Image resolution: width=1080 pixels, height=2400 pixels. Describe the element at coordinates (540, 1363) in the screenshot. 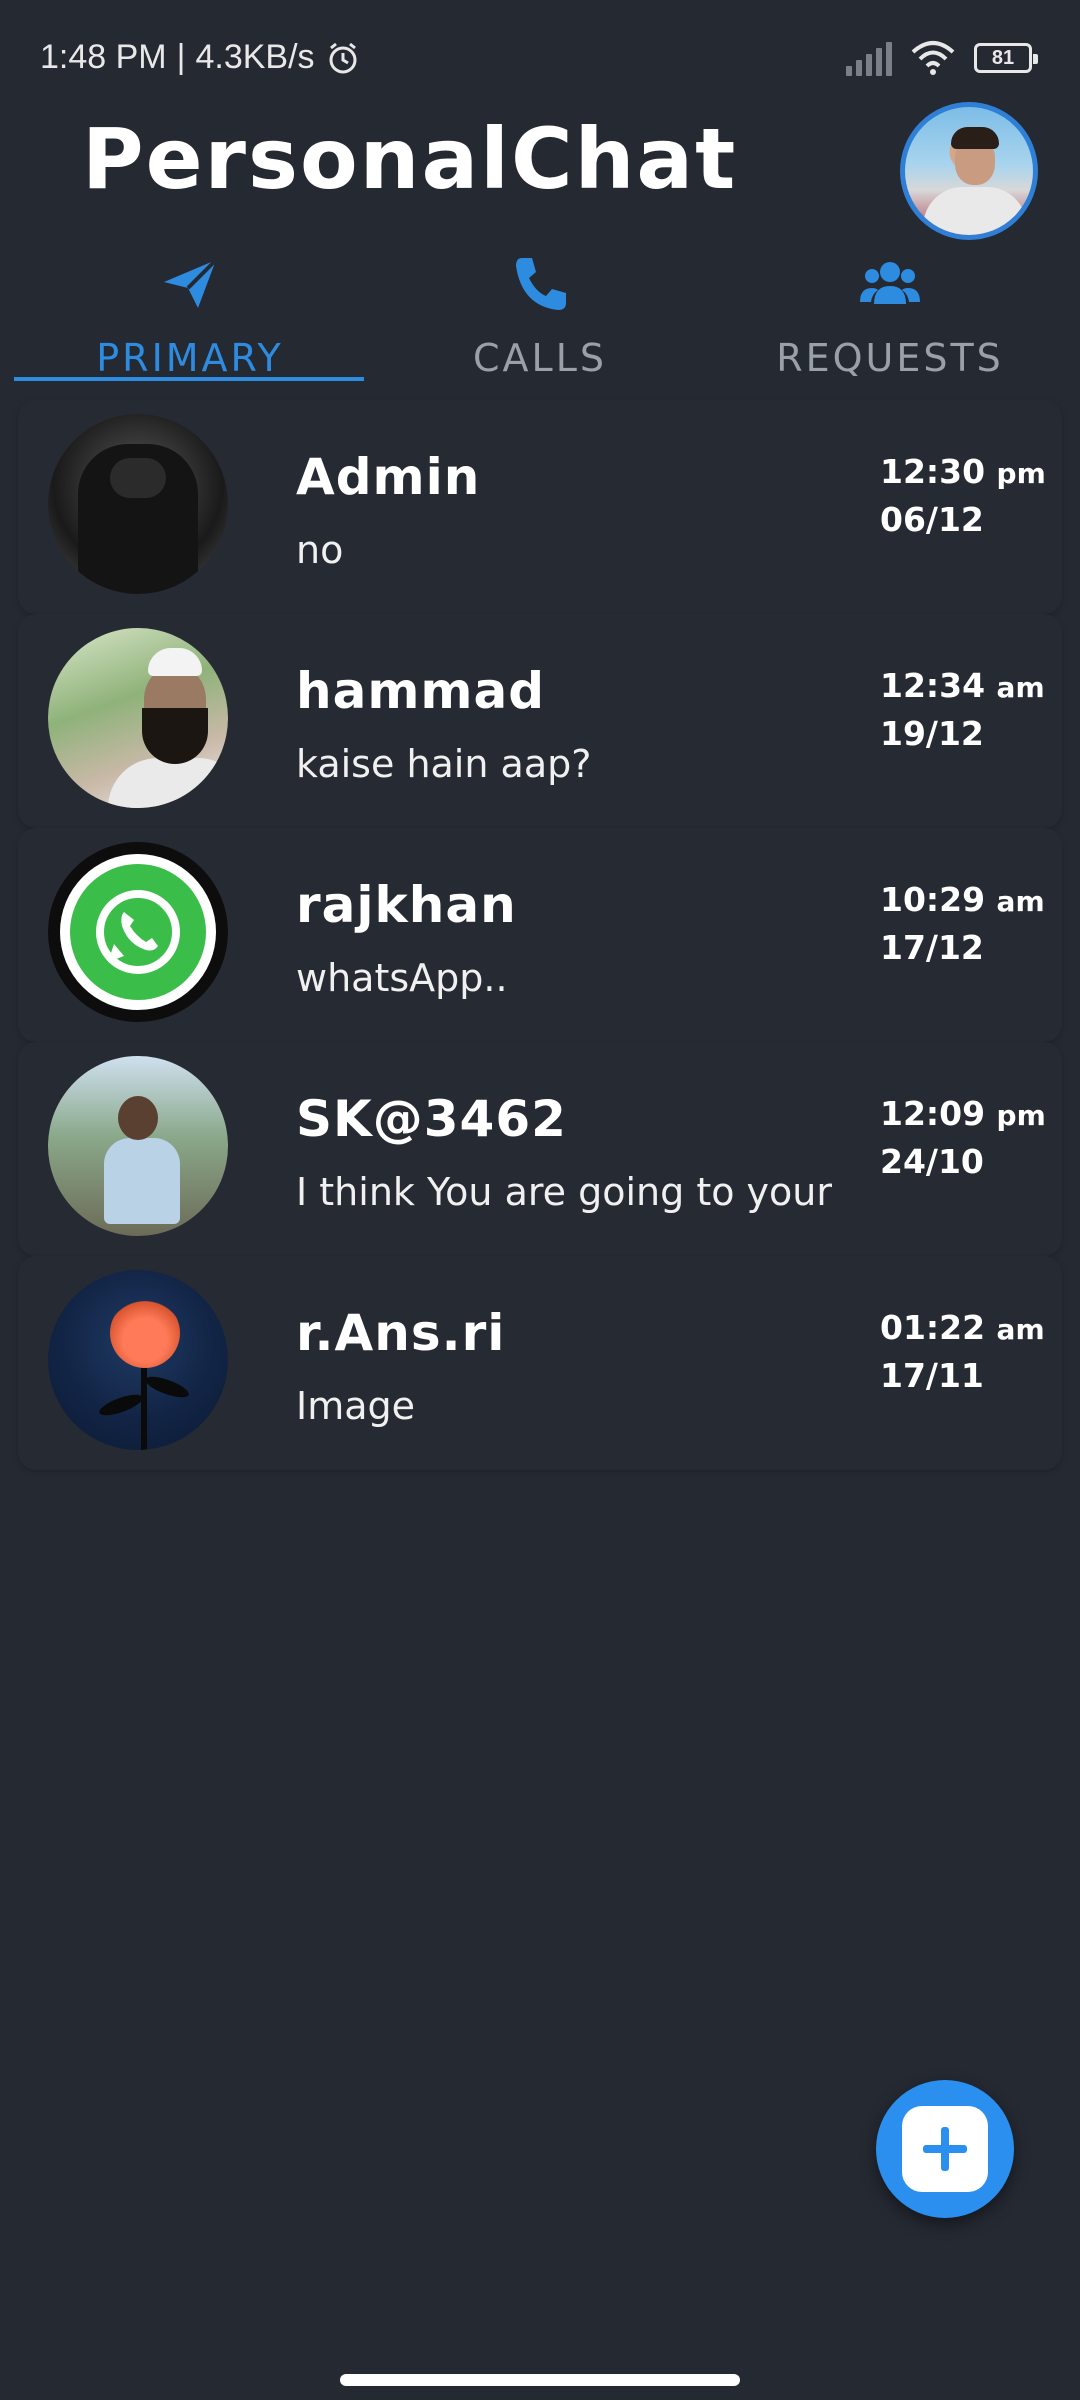

I see `chat-item-ransri: r.Ans.ri Image 01:22 am 17/11` at that location.